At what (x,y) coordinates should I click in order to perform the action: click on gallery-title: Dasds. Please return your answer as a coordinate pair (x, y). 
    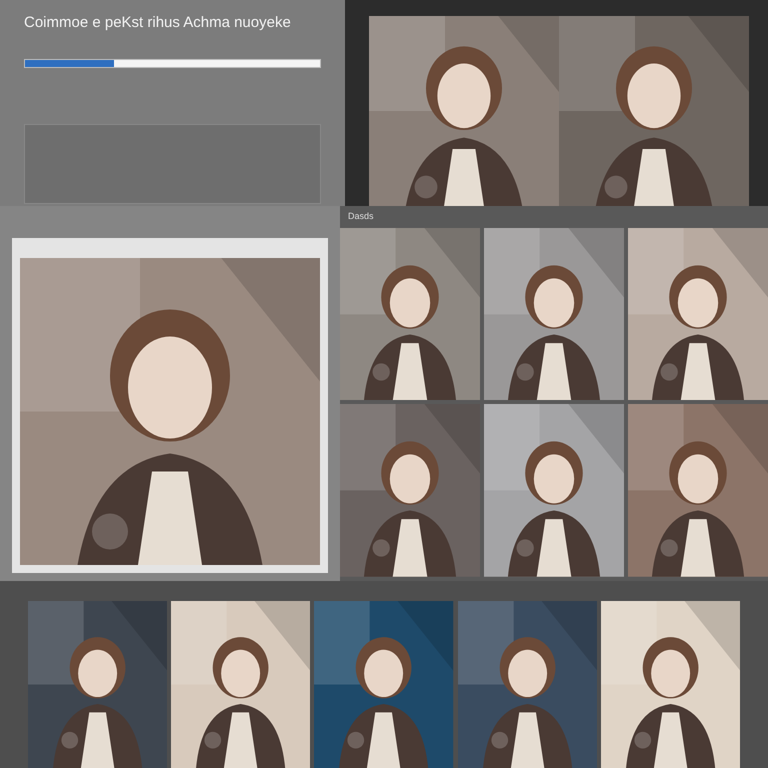
    Looking at the image, I should click on (361, 216).